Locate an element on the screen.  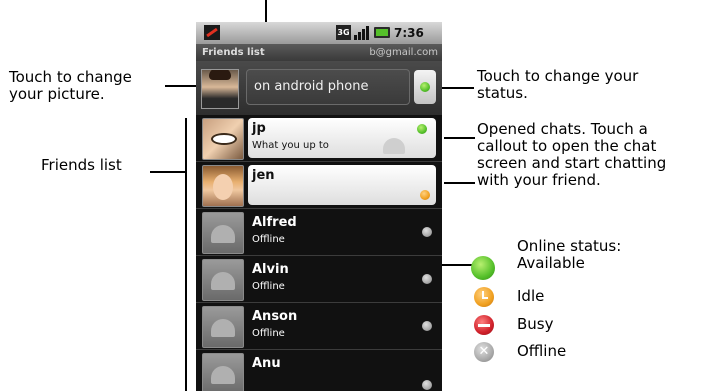
legend-title: Online status: Available is located at coordinates (569, 254).